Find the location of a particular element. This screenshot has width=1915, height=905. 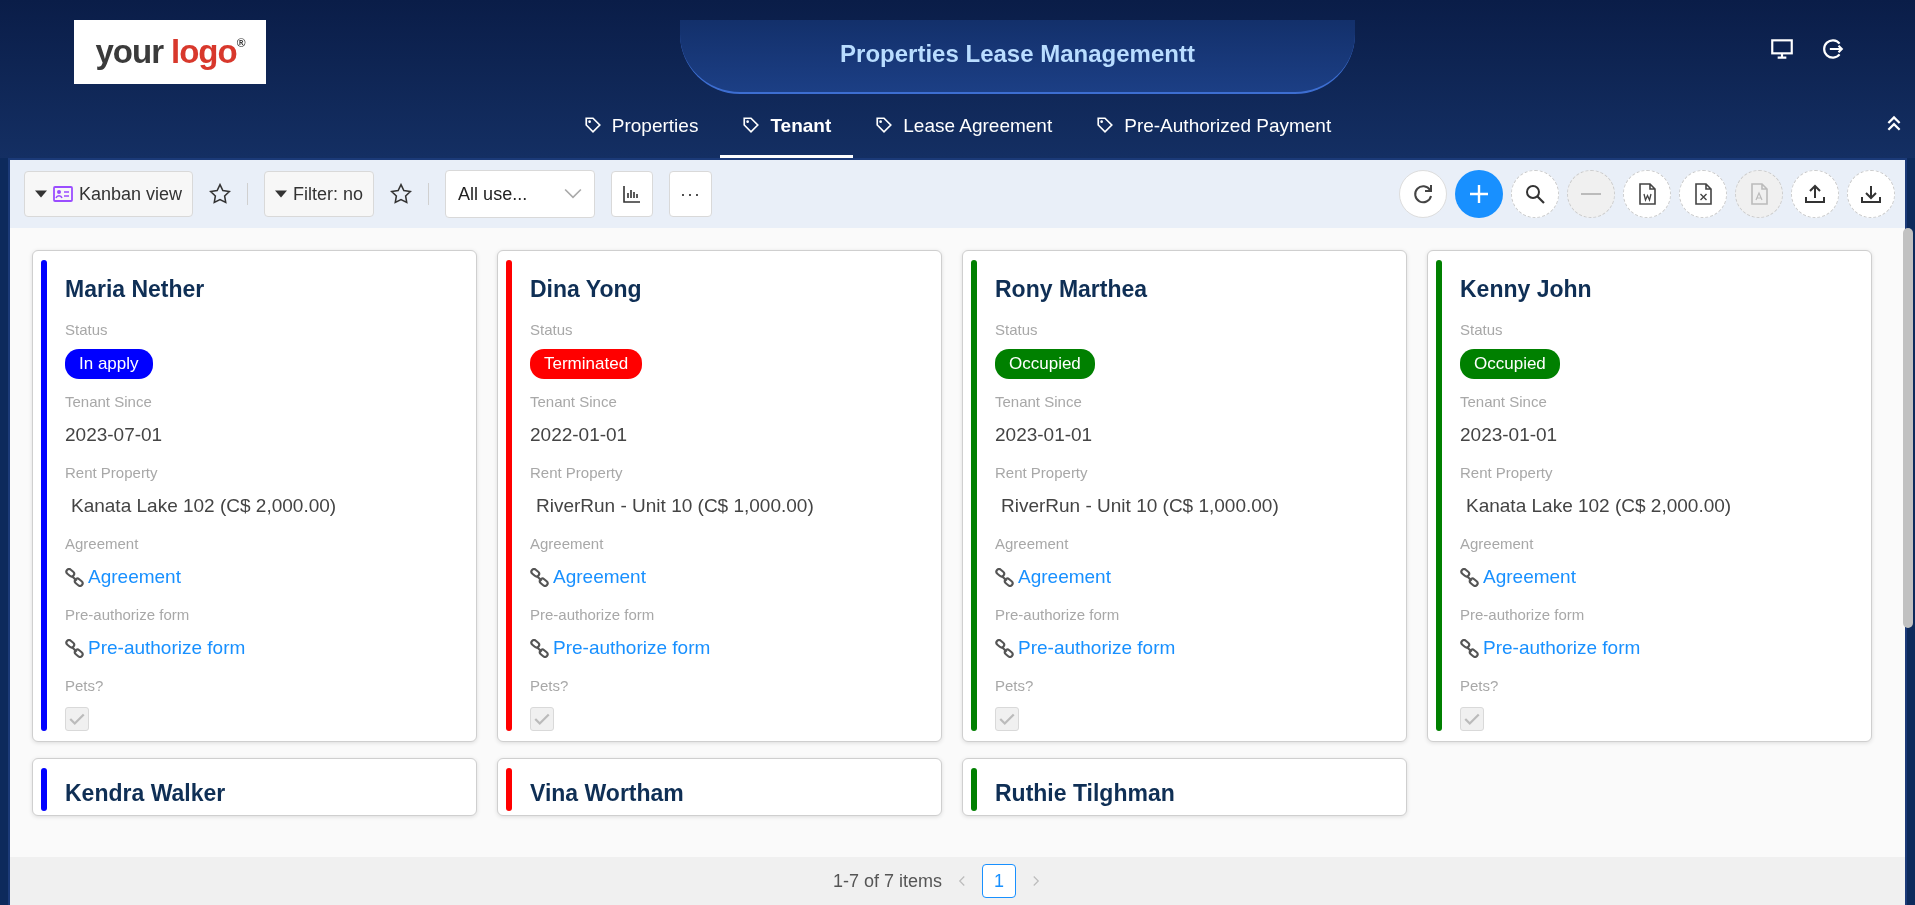

add-button is located at coordinates (1479, 194).